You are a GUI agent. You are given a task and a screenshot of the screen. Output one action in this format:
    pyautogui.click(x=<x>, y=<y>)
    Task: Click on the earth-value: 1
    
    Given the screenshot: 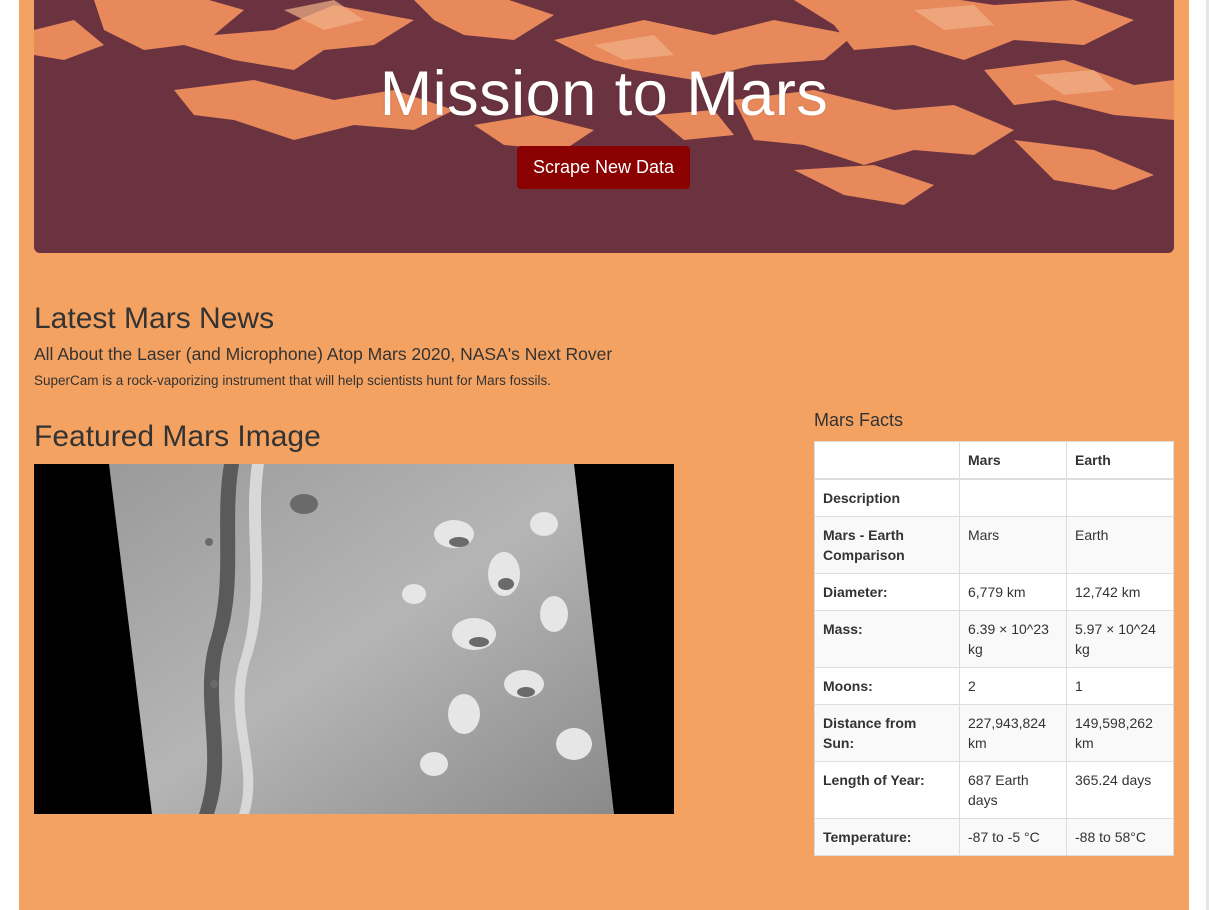 What is the action you would take?
    pyautogui.click(x=1120, y=686)
    